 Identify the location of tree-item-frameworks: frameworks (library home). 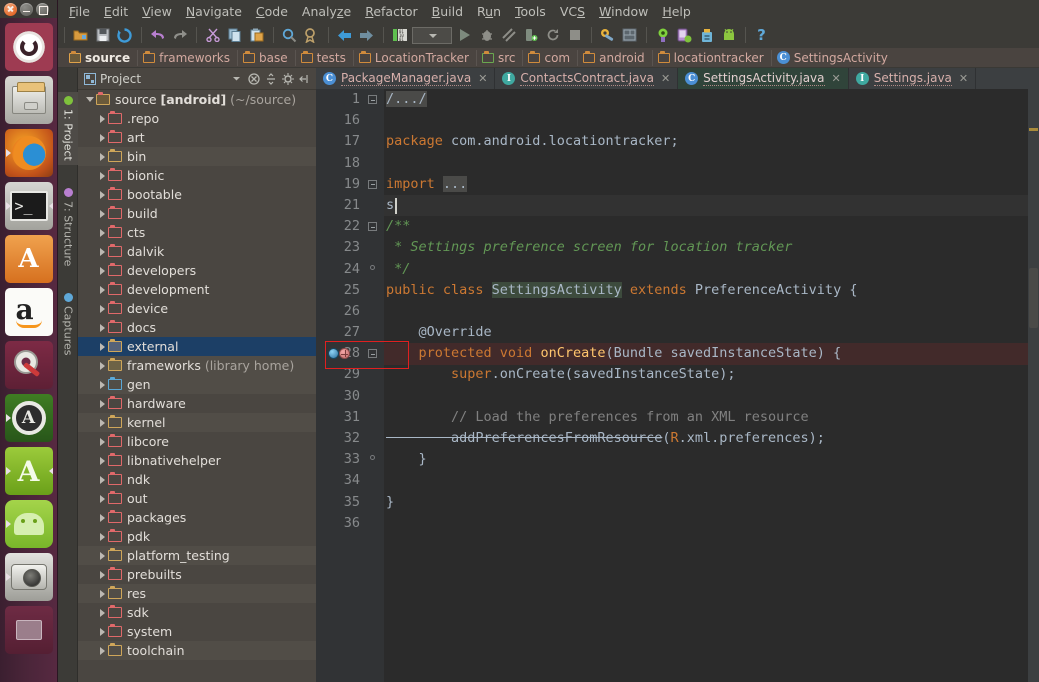
(197, 365).